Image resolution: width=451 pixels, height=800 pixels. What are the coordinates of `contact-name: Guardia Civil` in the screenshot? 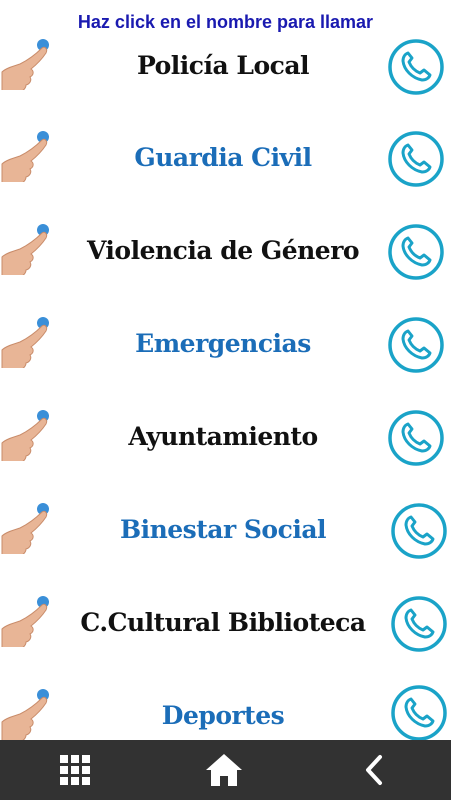 It's located at (223, 158).